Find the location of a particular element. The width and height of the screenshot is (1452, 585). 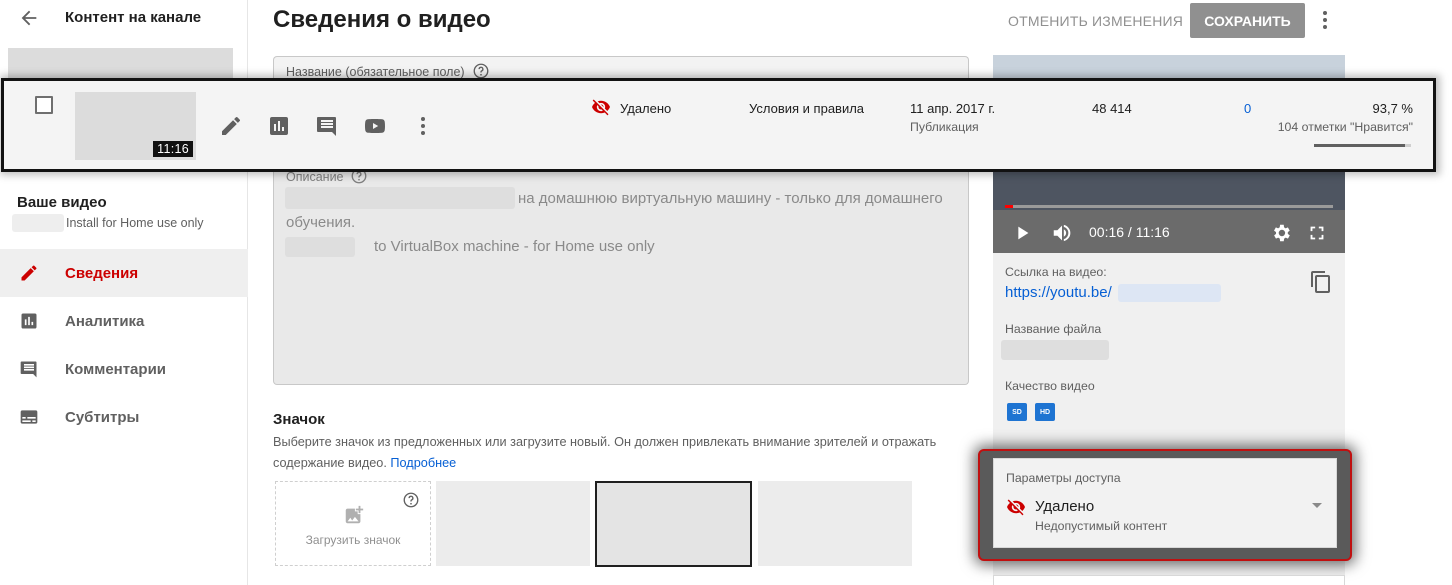

help-icon is located at coordinates (411, 500).